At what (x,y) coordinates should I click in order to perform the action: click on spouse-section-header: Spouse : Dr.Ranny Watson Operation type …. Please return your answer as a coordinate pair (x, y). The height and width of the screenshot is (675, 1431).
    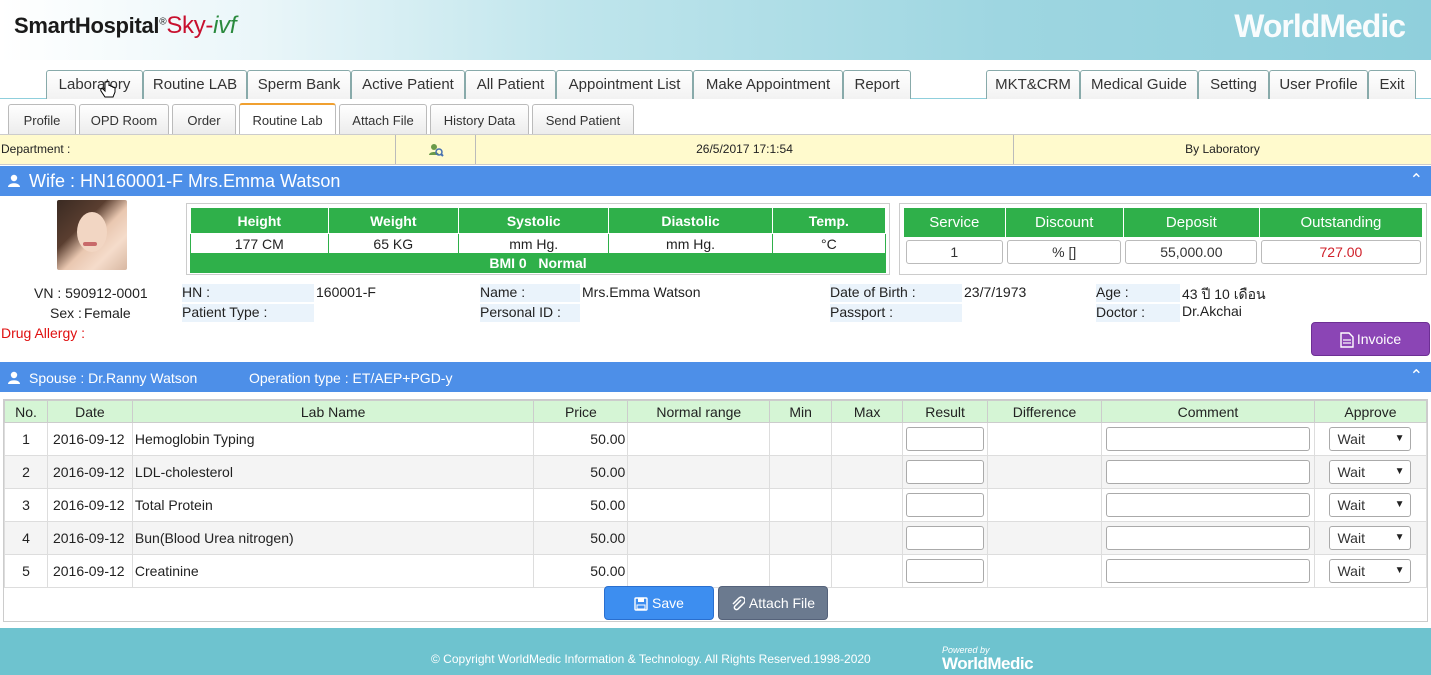
    Looking at the image, I should click on (715, 377).